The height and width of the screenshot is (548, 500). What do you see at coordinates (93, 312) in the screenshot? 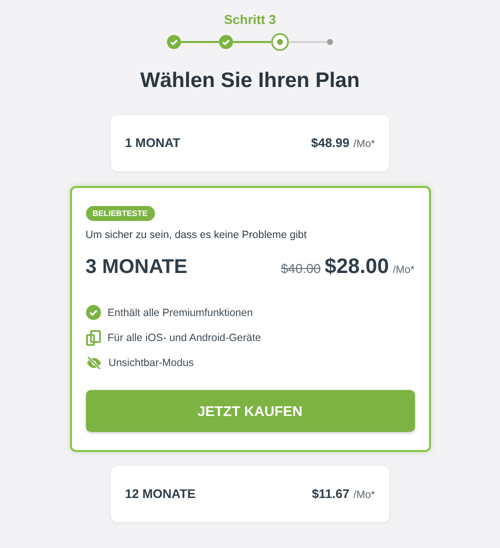
I see `check-icon` at bounding box center [93, 312].